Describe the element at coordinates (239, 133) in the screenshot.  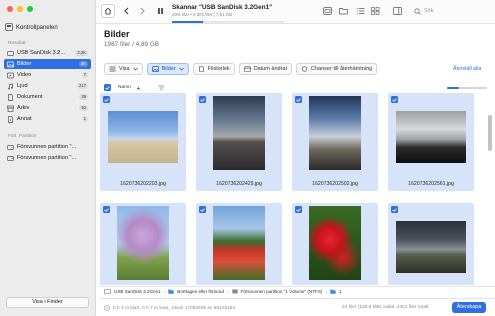
I see `road-thumbnail` at that location.